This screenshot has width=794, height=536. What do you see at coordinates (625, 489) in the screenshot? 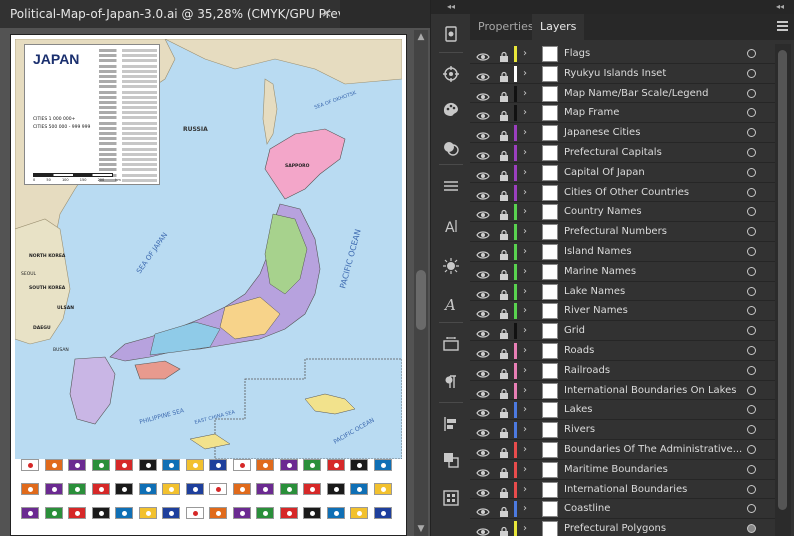
I see `layer-name: International Boundaries` at bounding box center [625, 489].